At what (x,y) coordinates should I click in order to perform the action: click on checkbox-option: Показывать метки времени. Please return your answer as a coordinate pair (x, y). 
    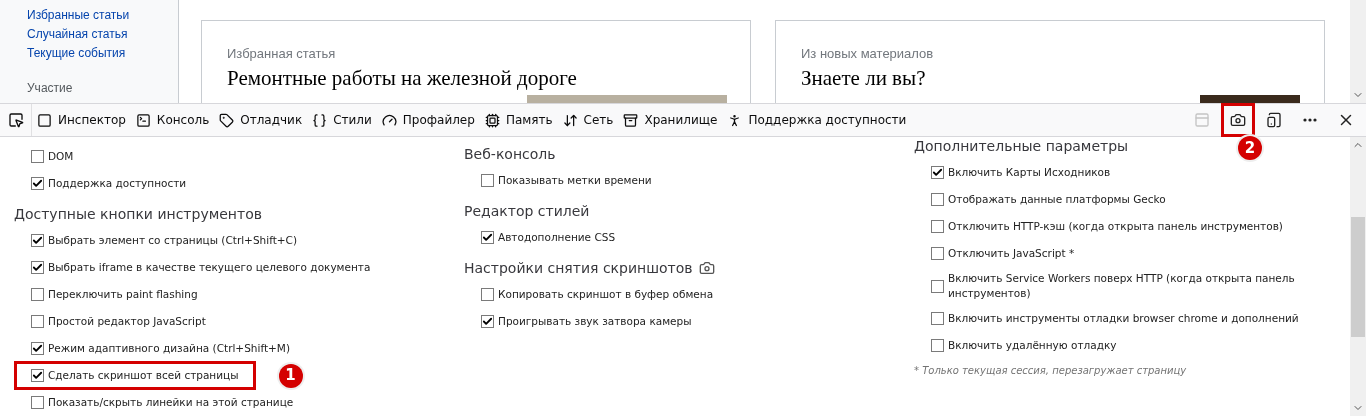
    Looking at the image, I should click on (566, 180).